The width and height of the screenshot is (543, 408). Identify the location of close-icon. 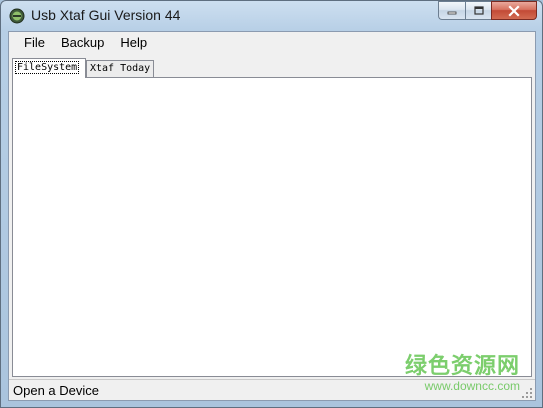
(514, 10).